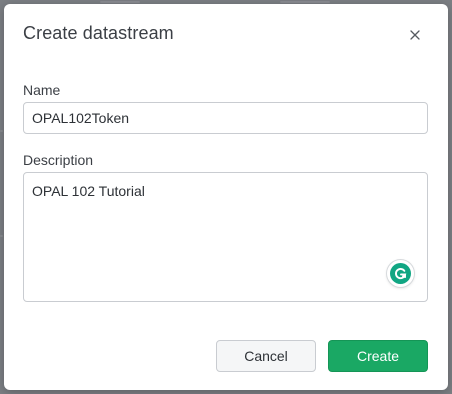 The width and height of the screenshot is (452, 394). I want to click on grammarly-button, so click(400, 273).